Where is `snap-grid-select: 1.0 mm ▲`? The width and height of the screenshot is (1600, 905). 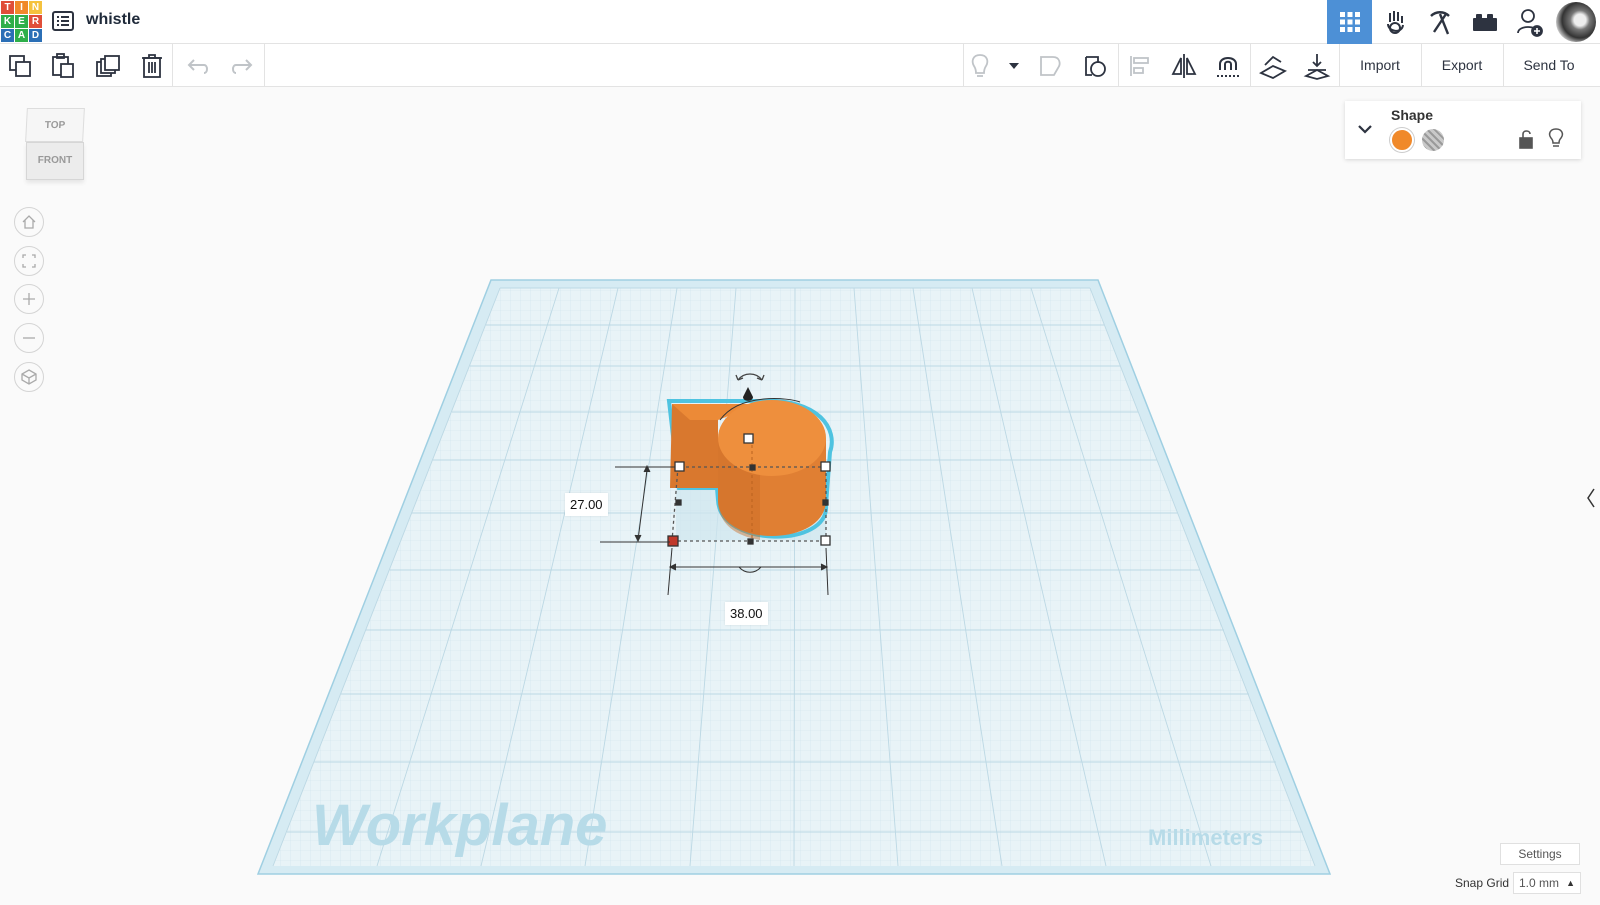 snap-grid-select: 1.0 mm ▲ is located at coordinates (1547, 883).